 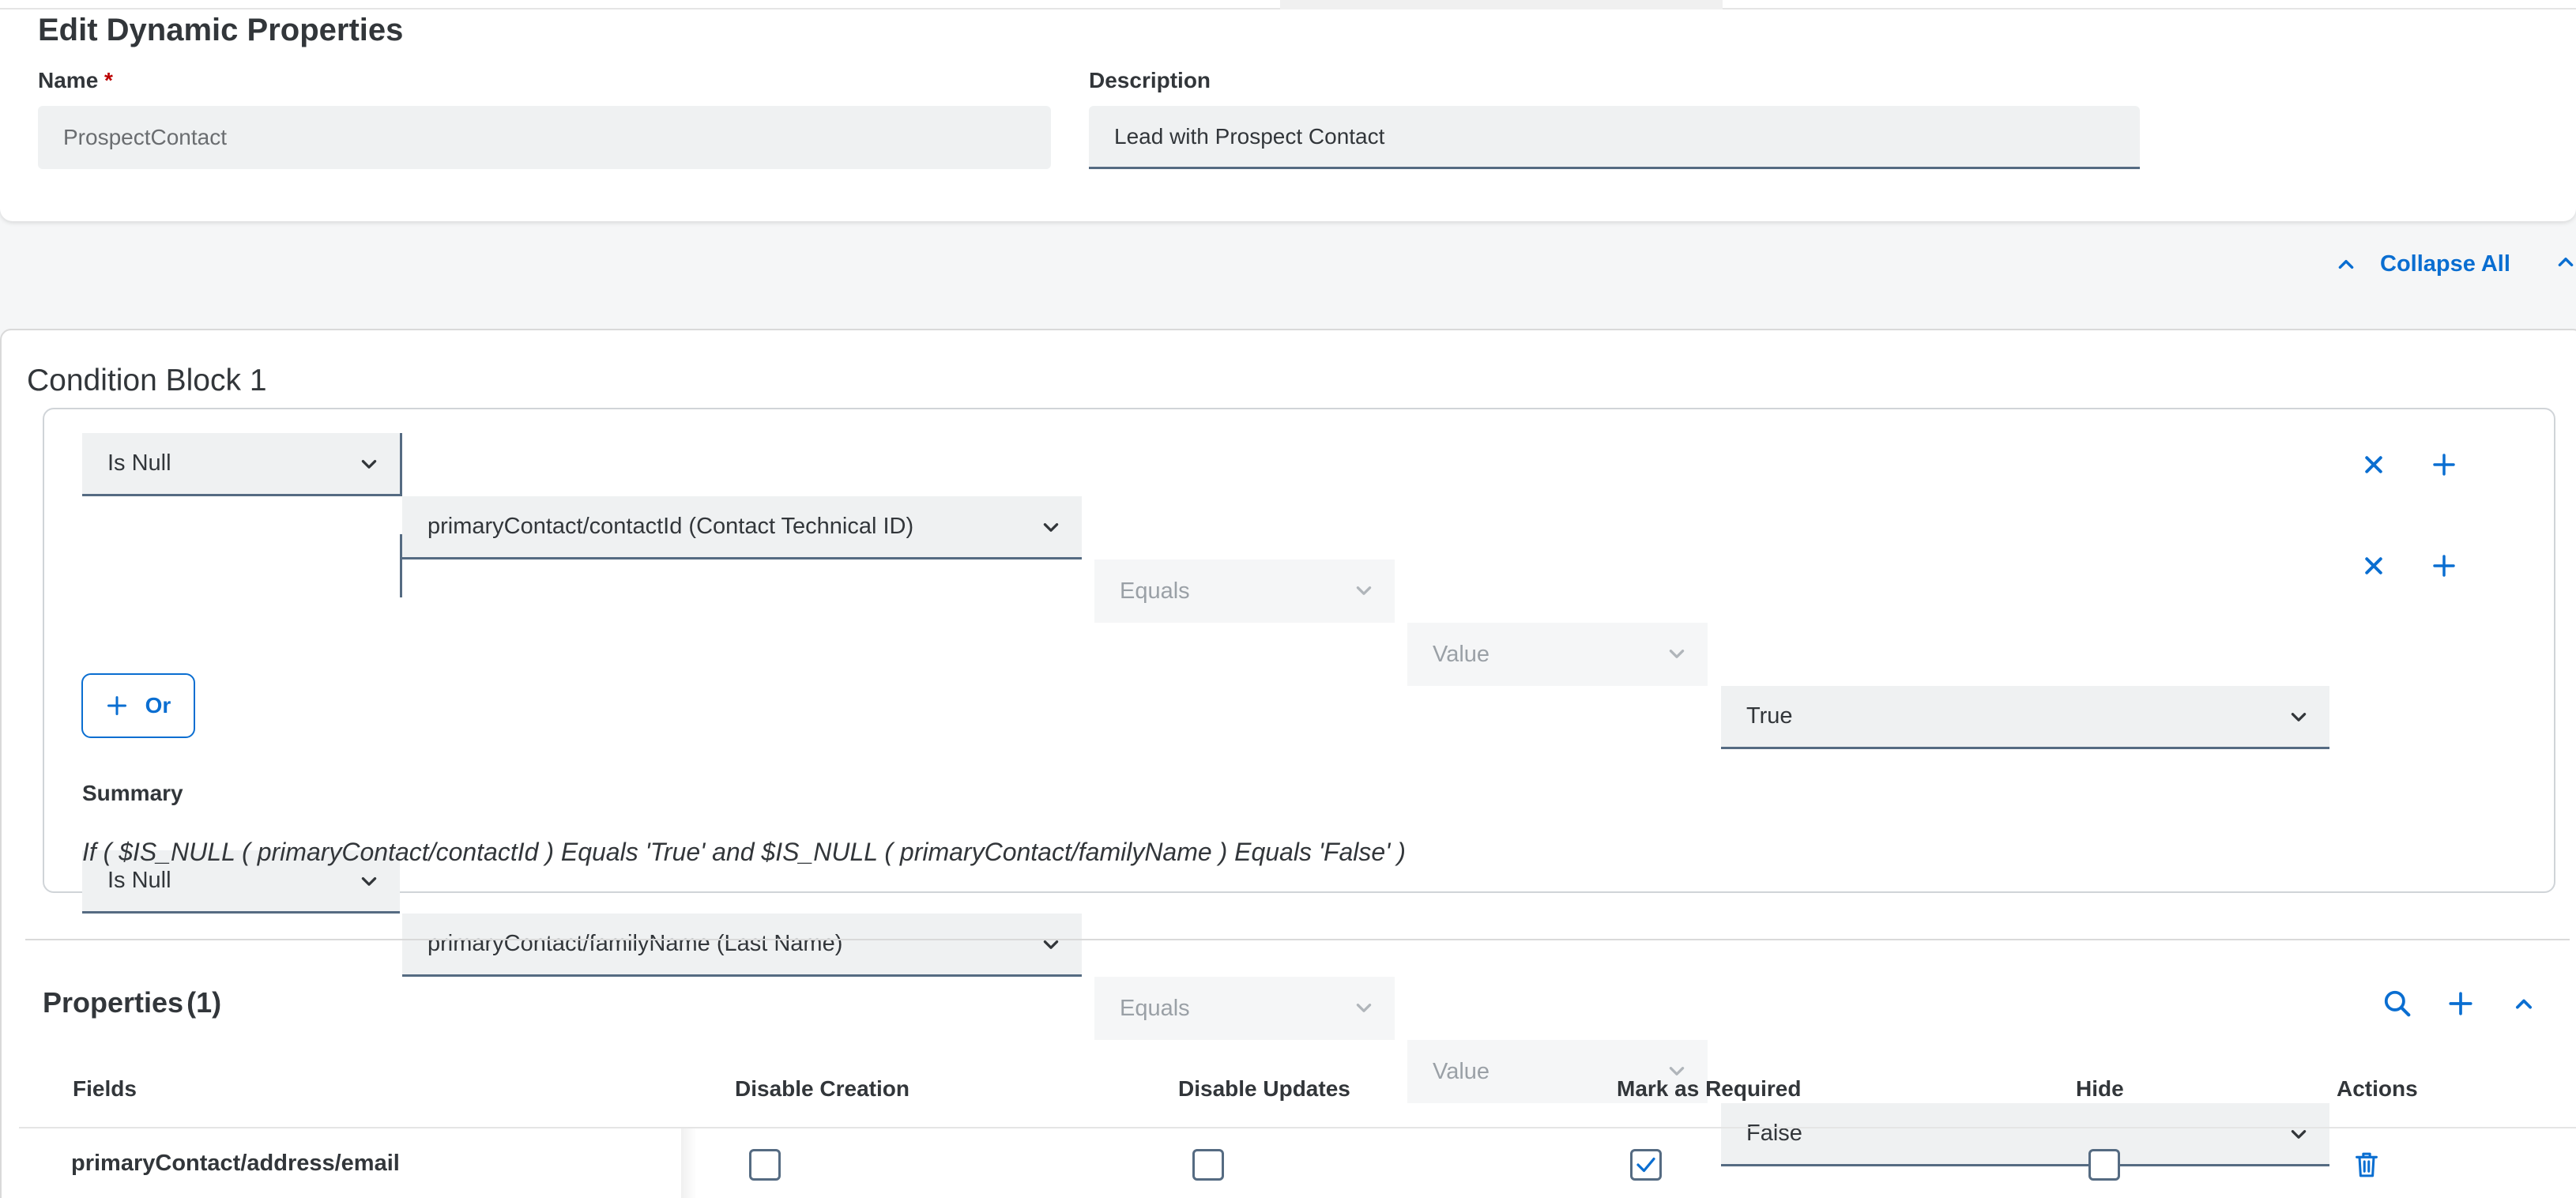 I want to click on tab-active, so click(x=1501, y=4).